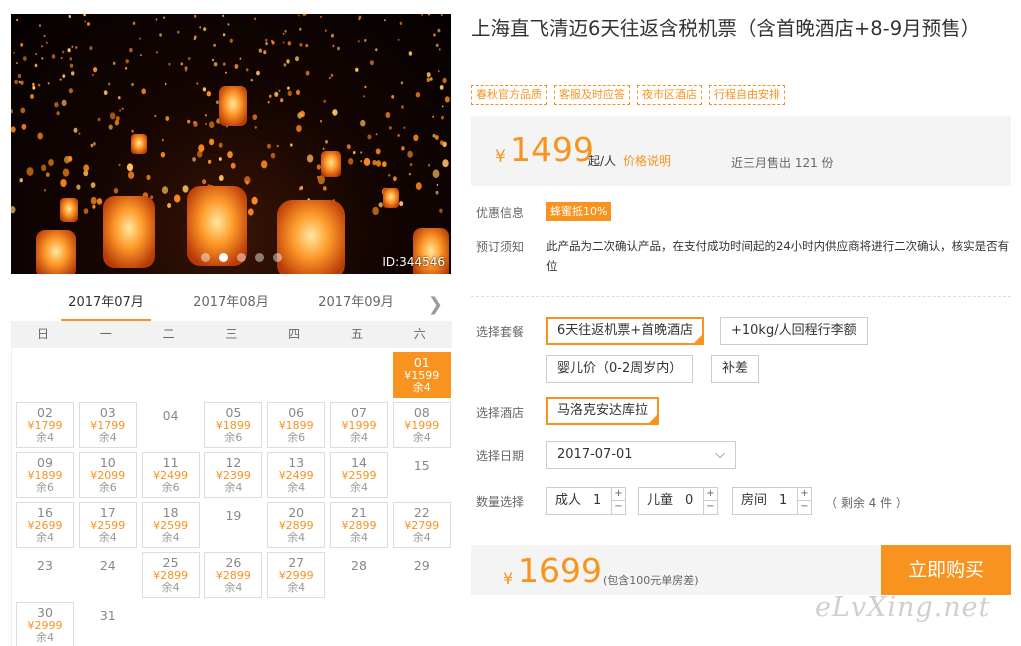 The height and width of the screenshot is (646, 1021). Describe the element at coordinates (586, 501) in the screenshot. I see `adult-stepper: 成人 1 + −` at that location.